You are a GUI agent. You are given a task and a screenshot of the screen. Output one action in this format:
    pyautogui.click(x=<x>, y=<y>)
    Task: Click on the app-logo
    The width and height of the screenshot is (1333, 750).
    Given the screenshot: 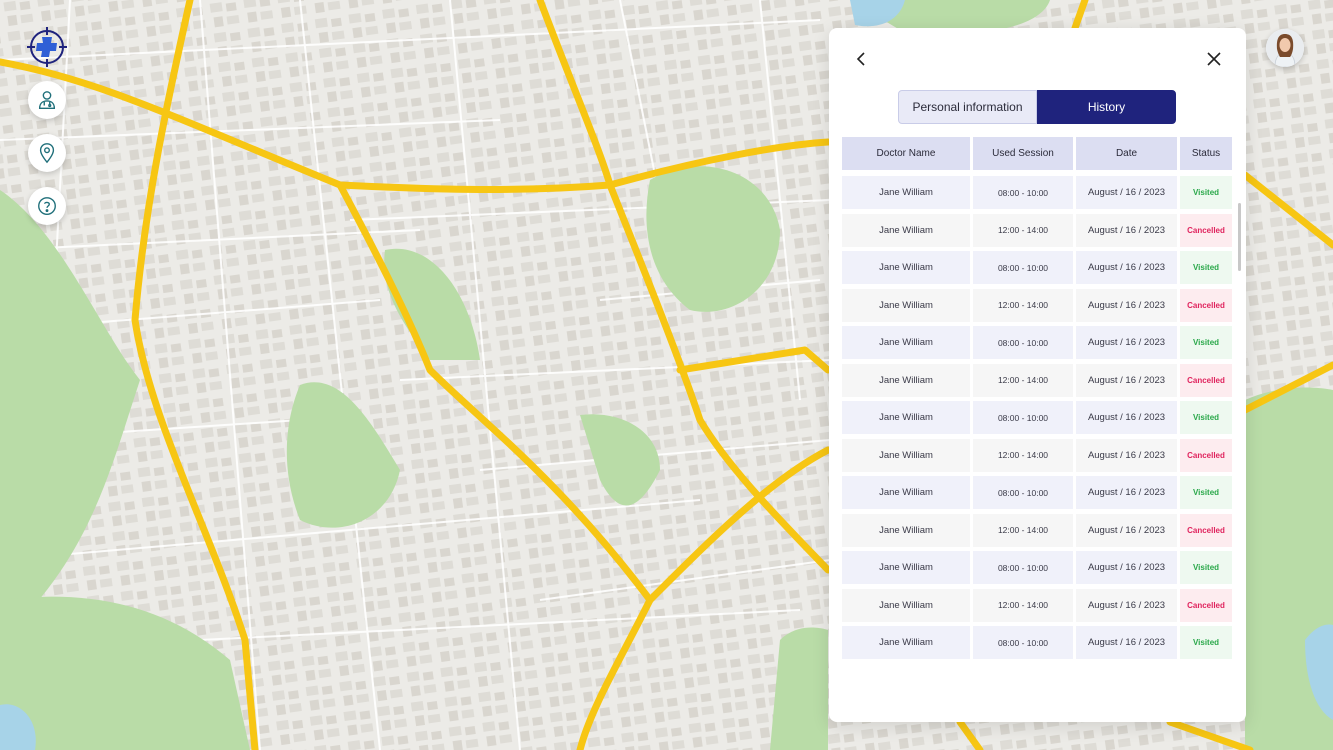 What is the action you would take?
    pyautogui.click(x=47, y=47)
    